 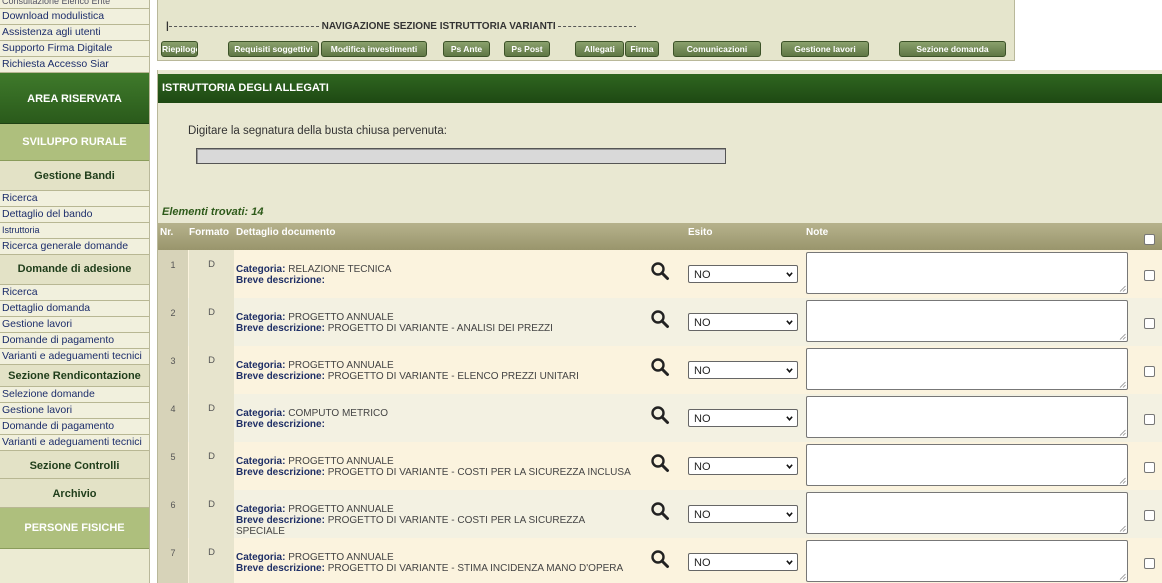 I want to click on sidebar-bandi-istruttoria: Istruttoria, so click(x=74, y=231).